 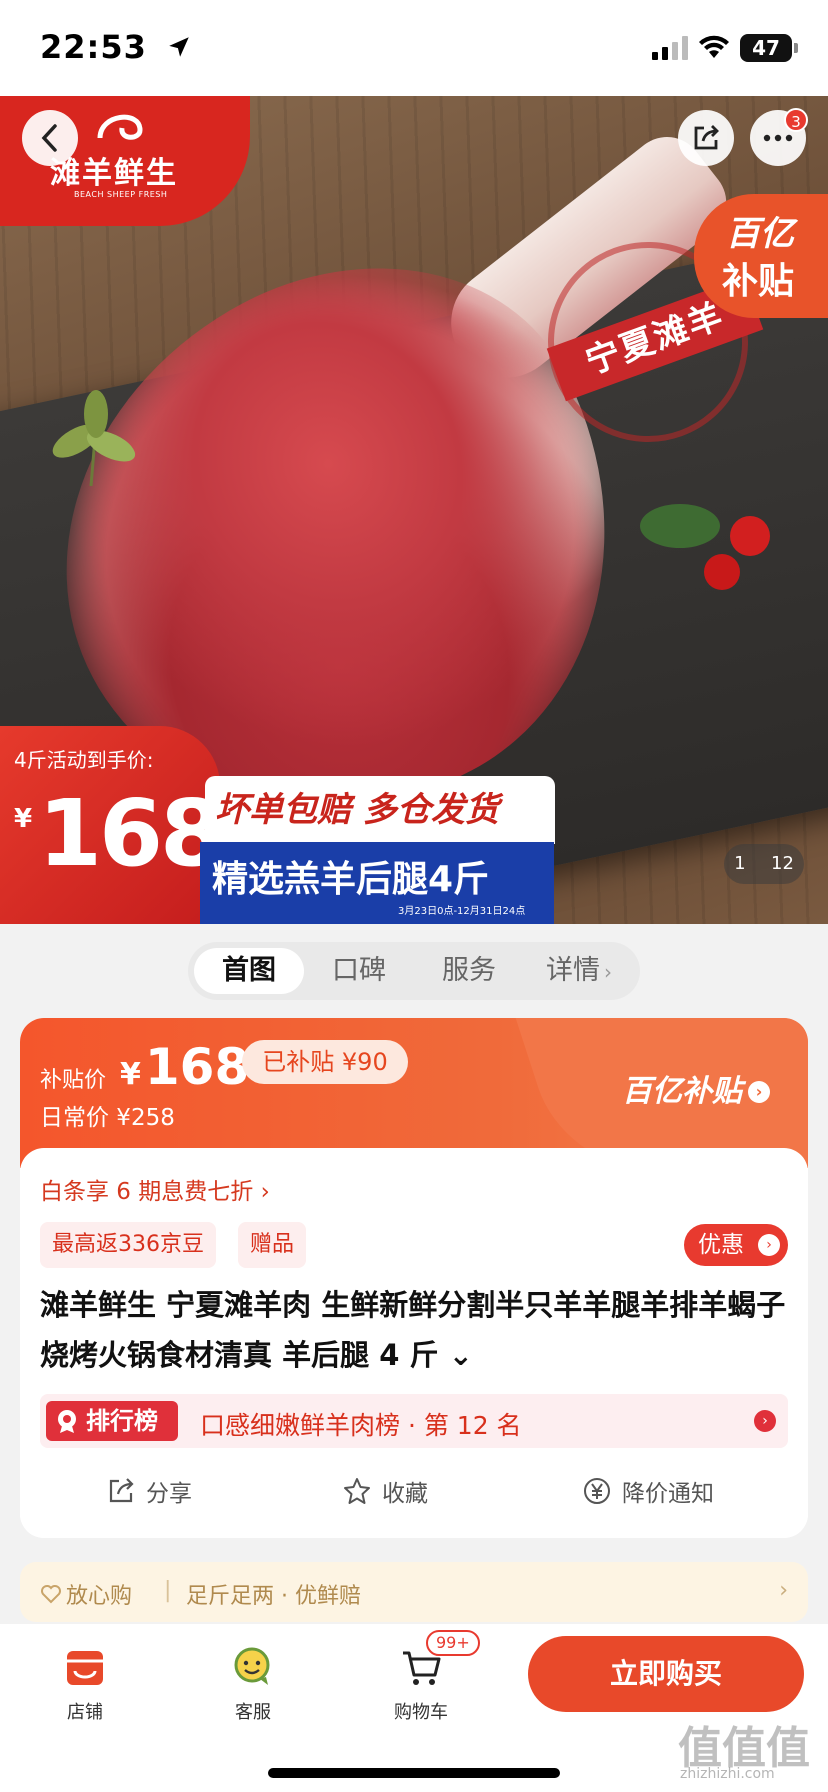 What do you see at coordinates (23, 819) in the screenshot?
I see `activity-price-currency: ¥` at bounding box center [23, 819].